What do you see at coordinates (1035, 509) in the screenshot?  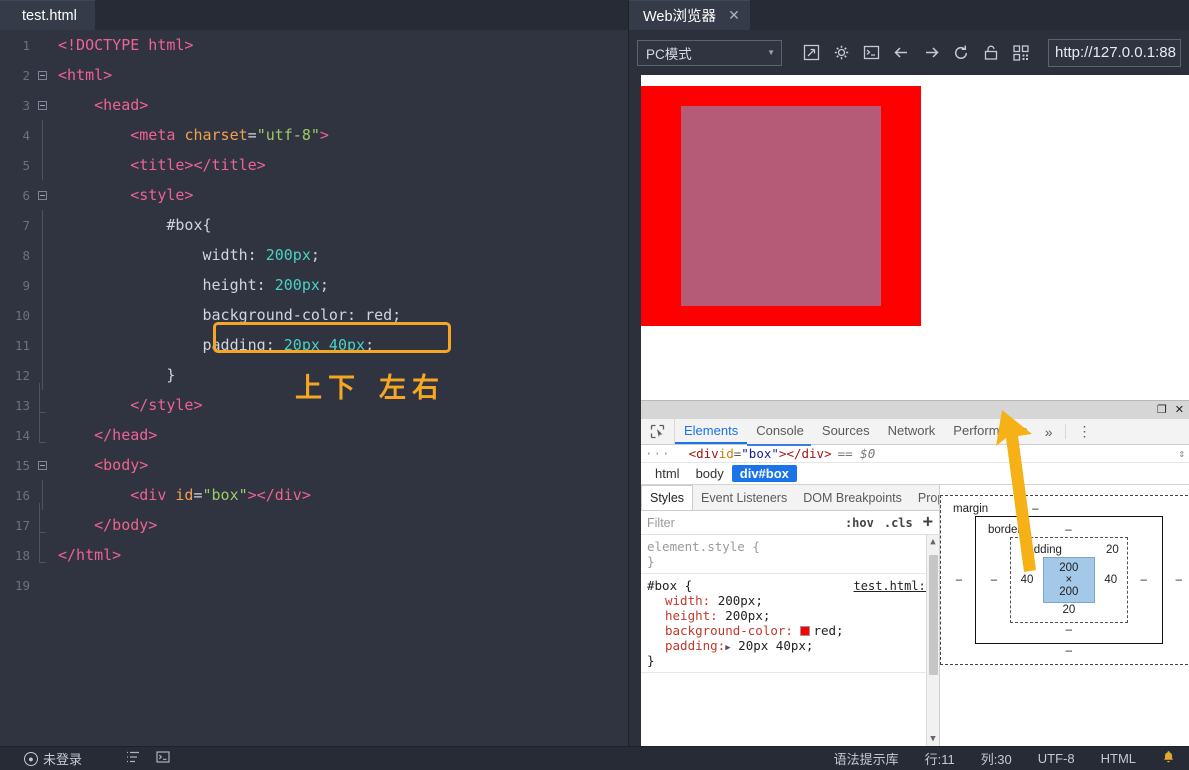 I see `box-model-margin-top: –` at bounding box center [1035, 509].